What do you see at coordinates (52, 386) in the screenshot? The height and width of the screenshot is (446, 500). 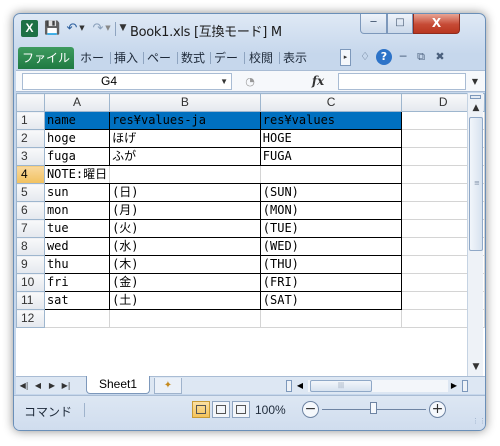 I see `next-sheet-icon: ▶` at bounding box center [52, 386].